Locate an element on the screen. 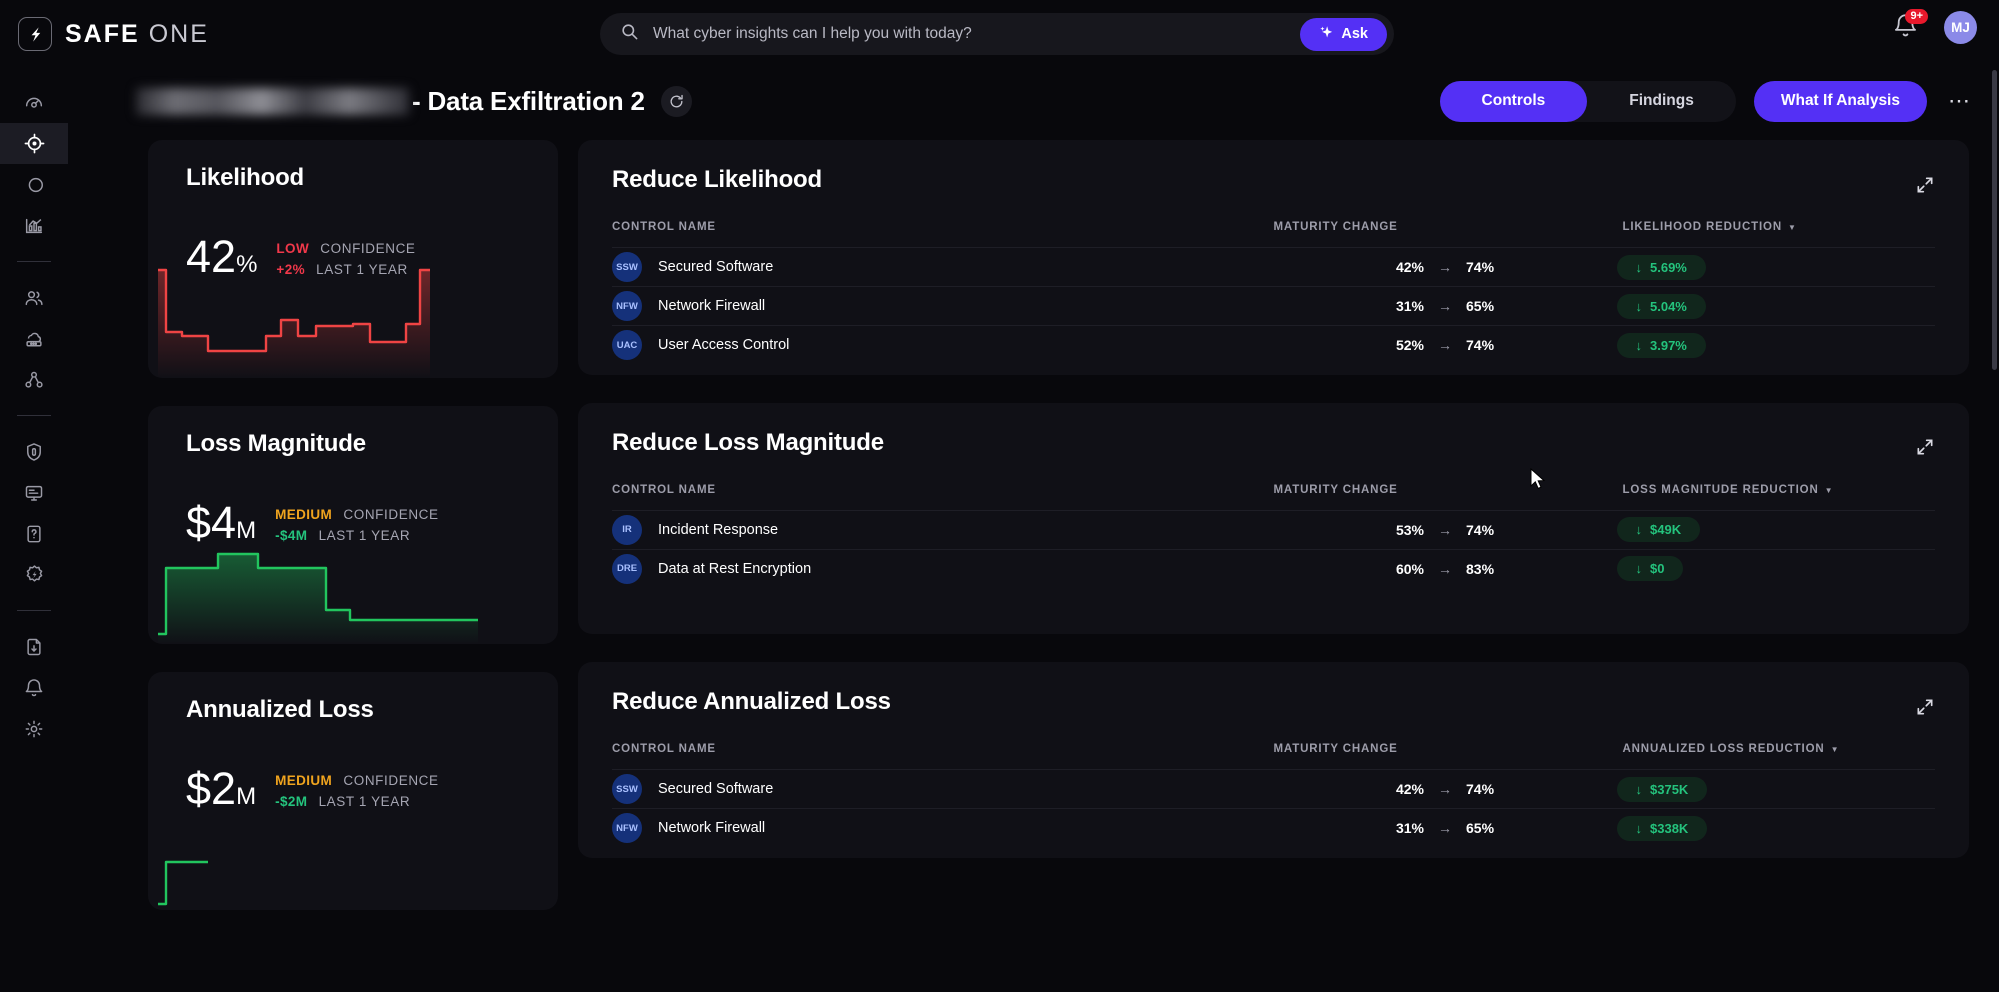 The width and height of the screenshot is (1999, 992). metric-title: Loss Magnitude is located at coordinates (276, 443).